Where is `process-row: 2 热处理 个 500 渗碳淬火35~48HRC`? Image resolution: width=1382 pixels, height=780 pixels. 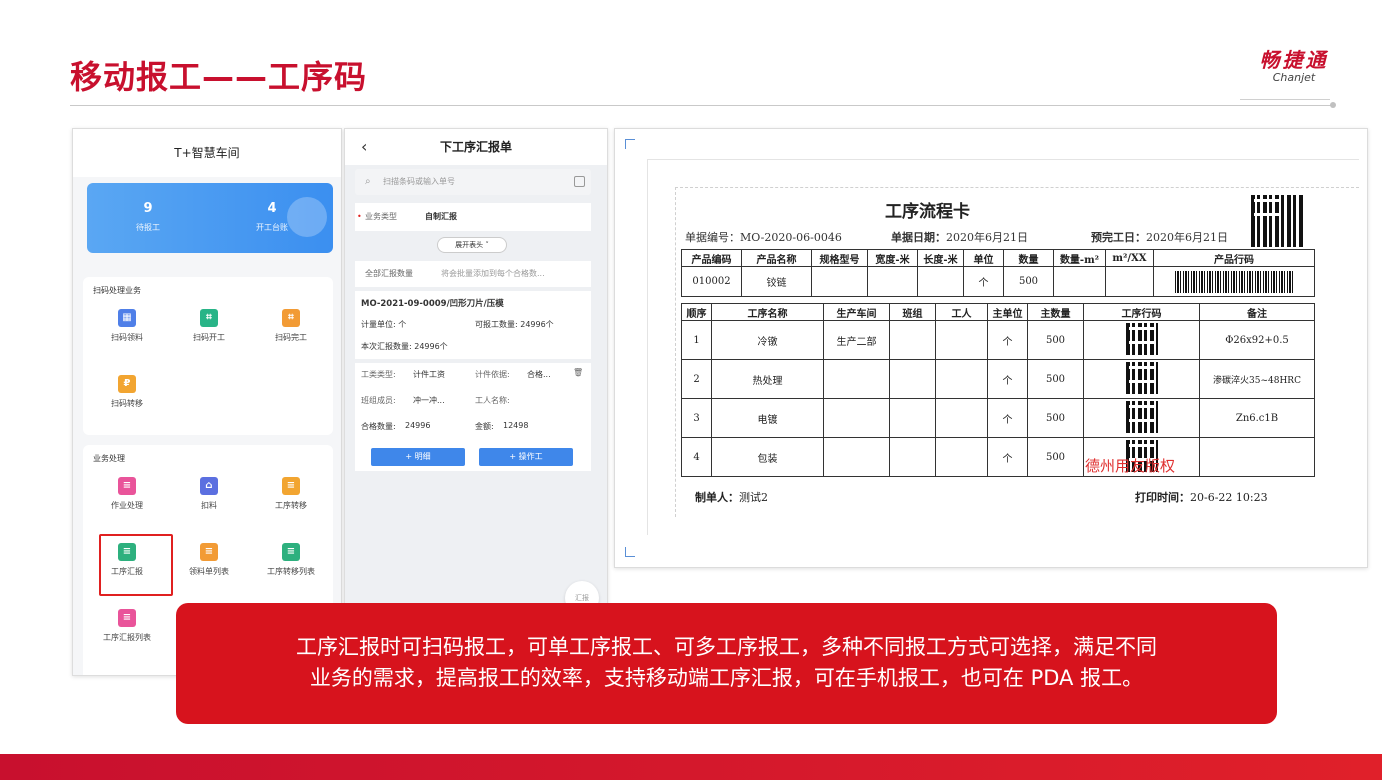
process-row: 2 热处理 个 500 渗碳淬火35~48HRC is located at coordinates (998, 379).